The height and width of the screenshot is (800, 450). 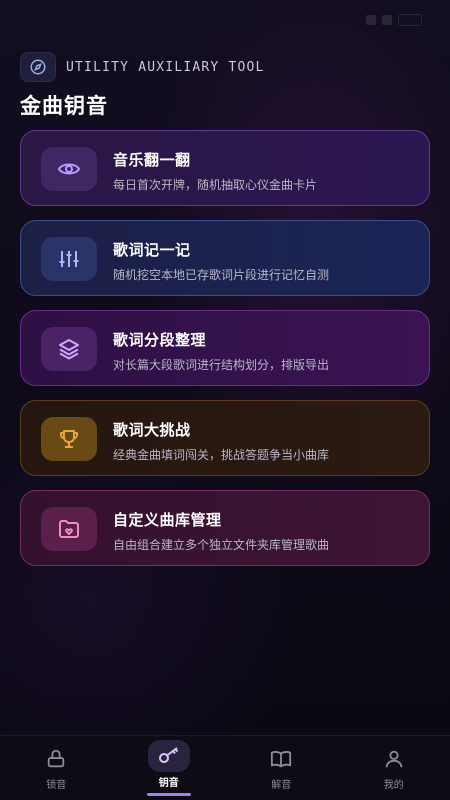 What do you see at coordinates (69, 439) in the screenshot?
I see `trophy-icon` at bounding box center [69, 439].